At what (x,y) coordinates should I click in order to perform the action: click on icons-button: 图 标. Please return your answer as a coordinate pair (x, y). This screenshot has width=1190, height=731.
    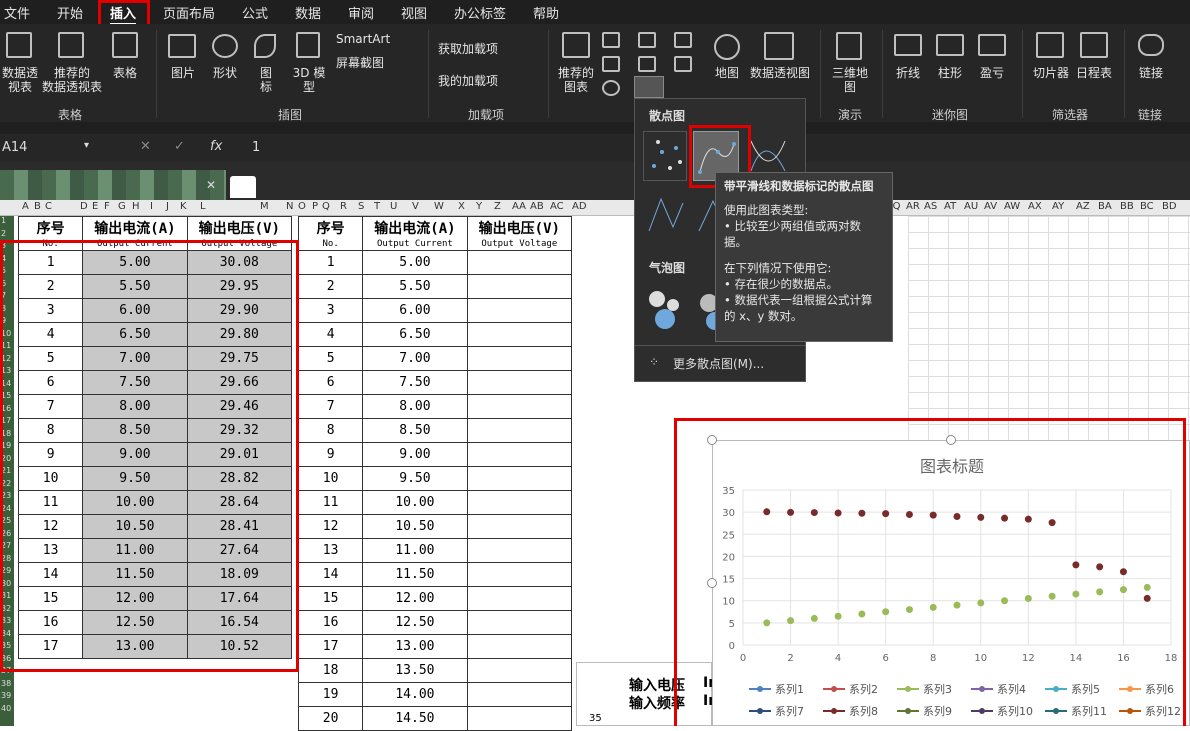
    Looking at the image, I should click on (266, 80).